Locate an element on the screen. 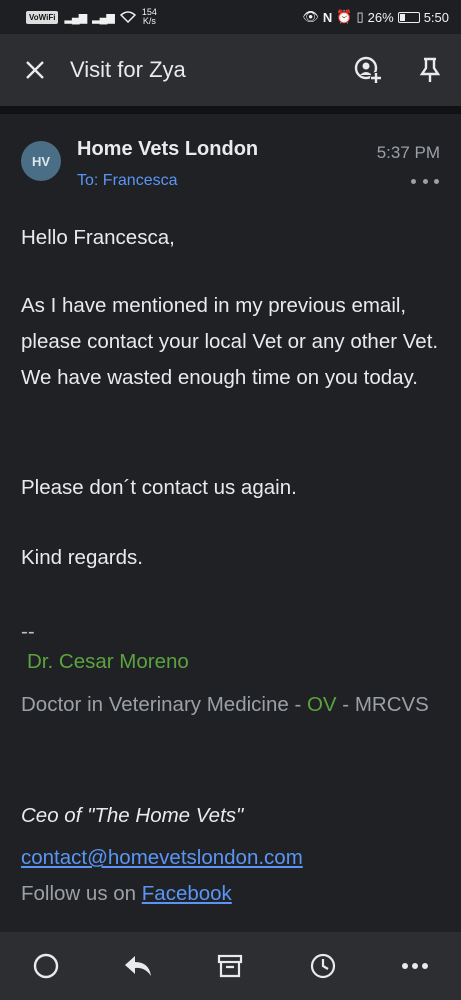  body-paragraph: Please don´t contact us again. is located at coordinates (159, 487).